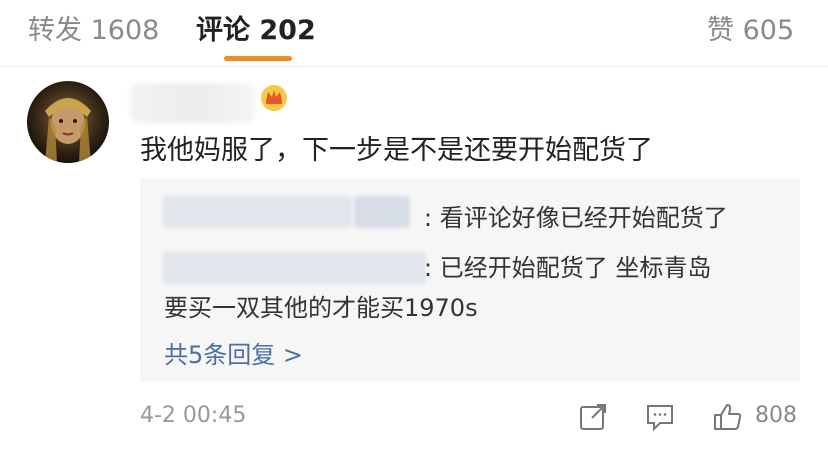 The image size is (828, 453). What do you see at coordinates (321, 308) in the screenshot?
I see `reply-text-2-cont: 要买一双其他的才能买1970s` at bounding box center [321, 308].